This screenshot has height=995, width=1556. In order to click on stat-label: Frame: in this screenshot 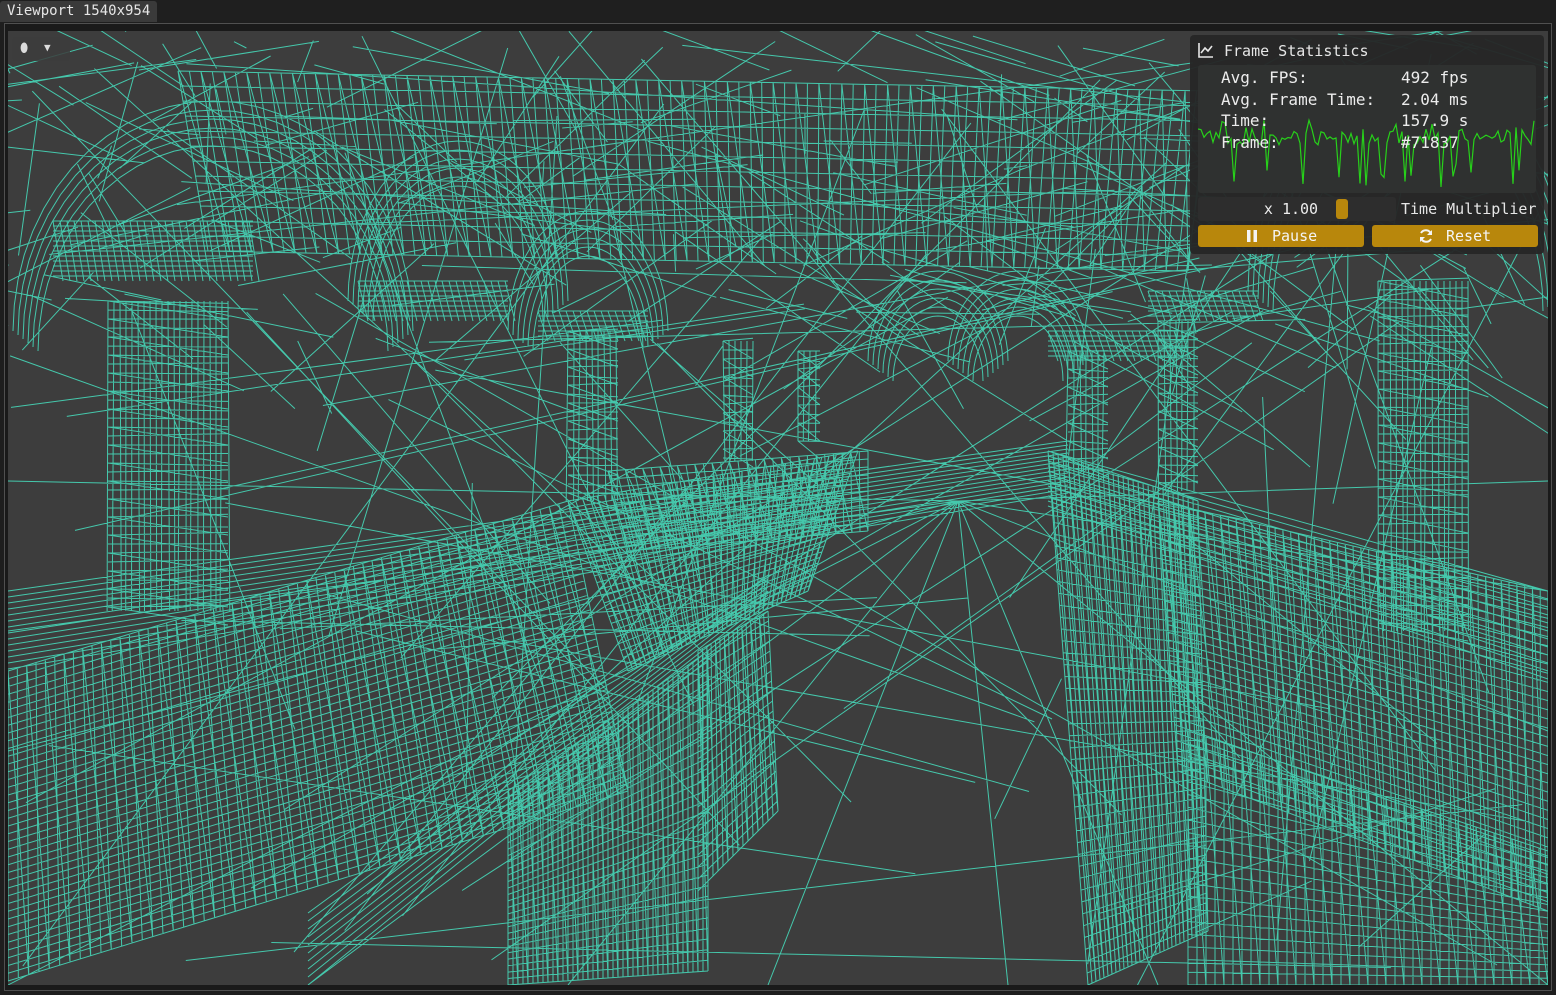, I will do `click(1250, 142)`.